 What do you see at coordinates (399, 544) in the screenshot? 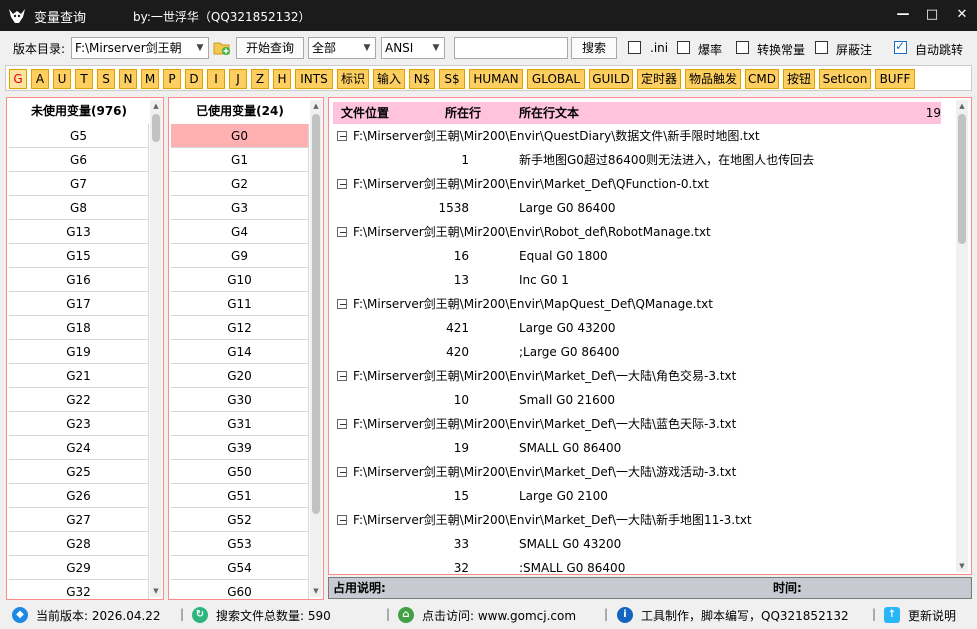
I see `result-line-number: 33` at bounding box center [399, 544].